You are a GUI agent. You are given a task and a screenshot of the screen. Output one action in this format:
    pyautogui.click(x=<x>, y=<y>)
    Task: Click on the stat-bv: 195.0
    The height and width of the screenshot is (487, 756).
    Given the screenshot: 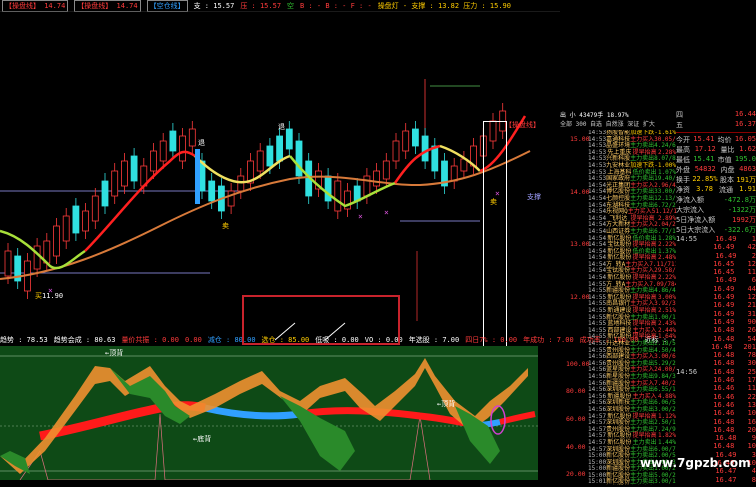 What is the action you would take?
    pyautogui.click(x=745, y=159)
    